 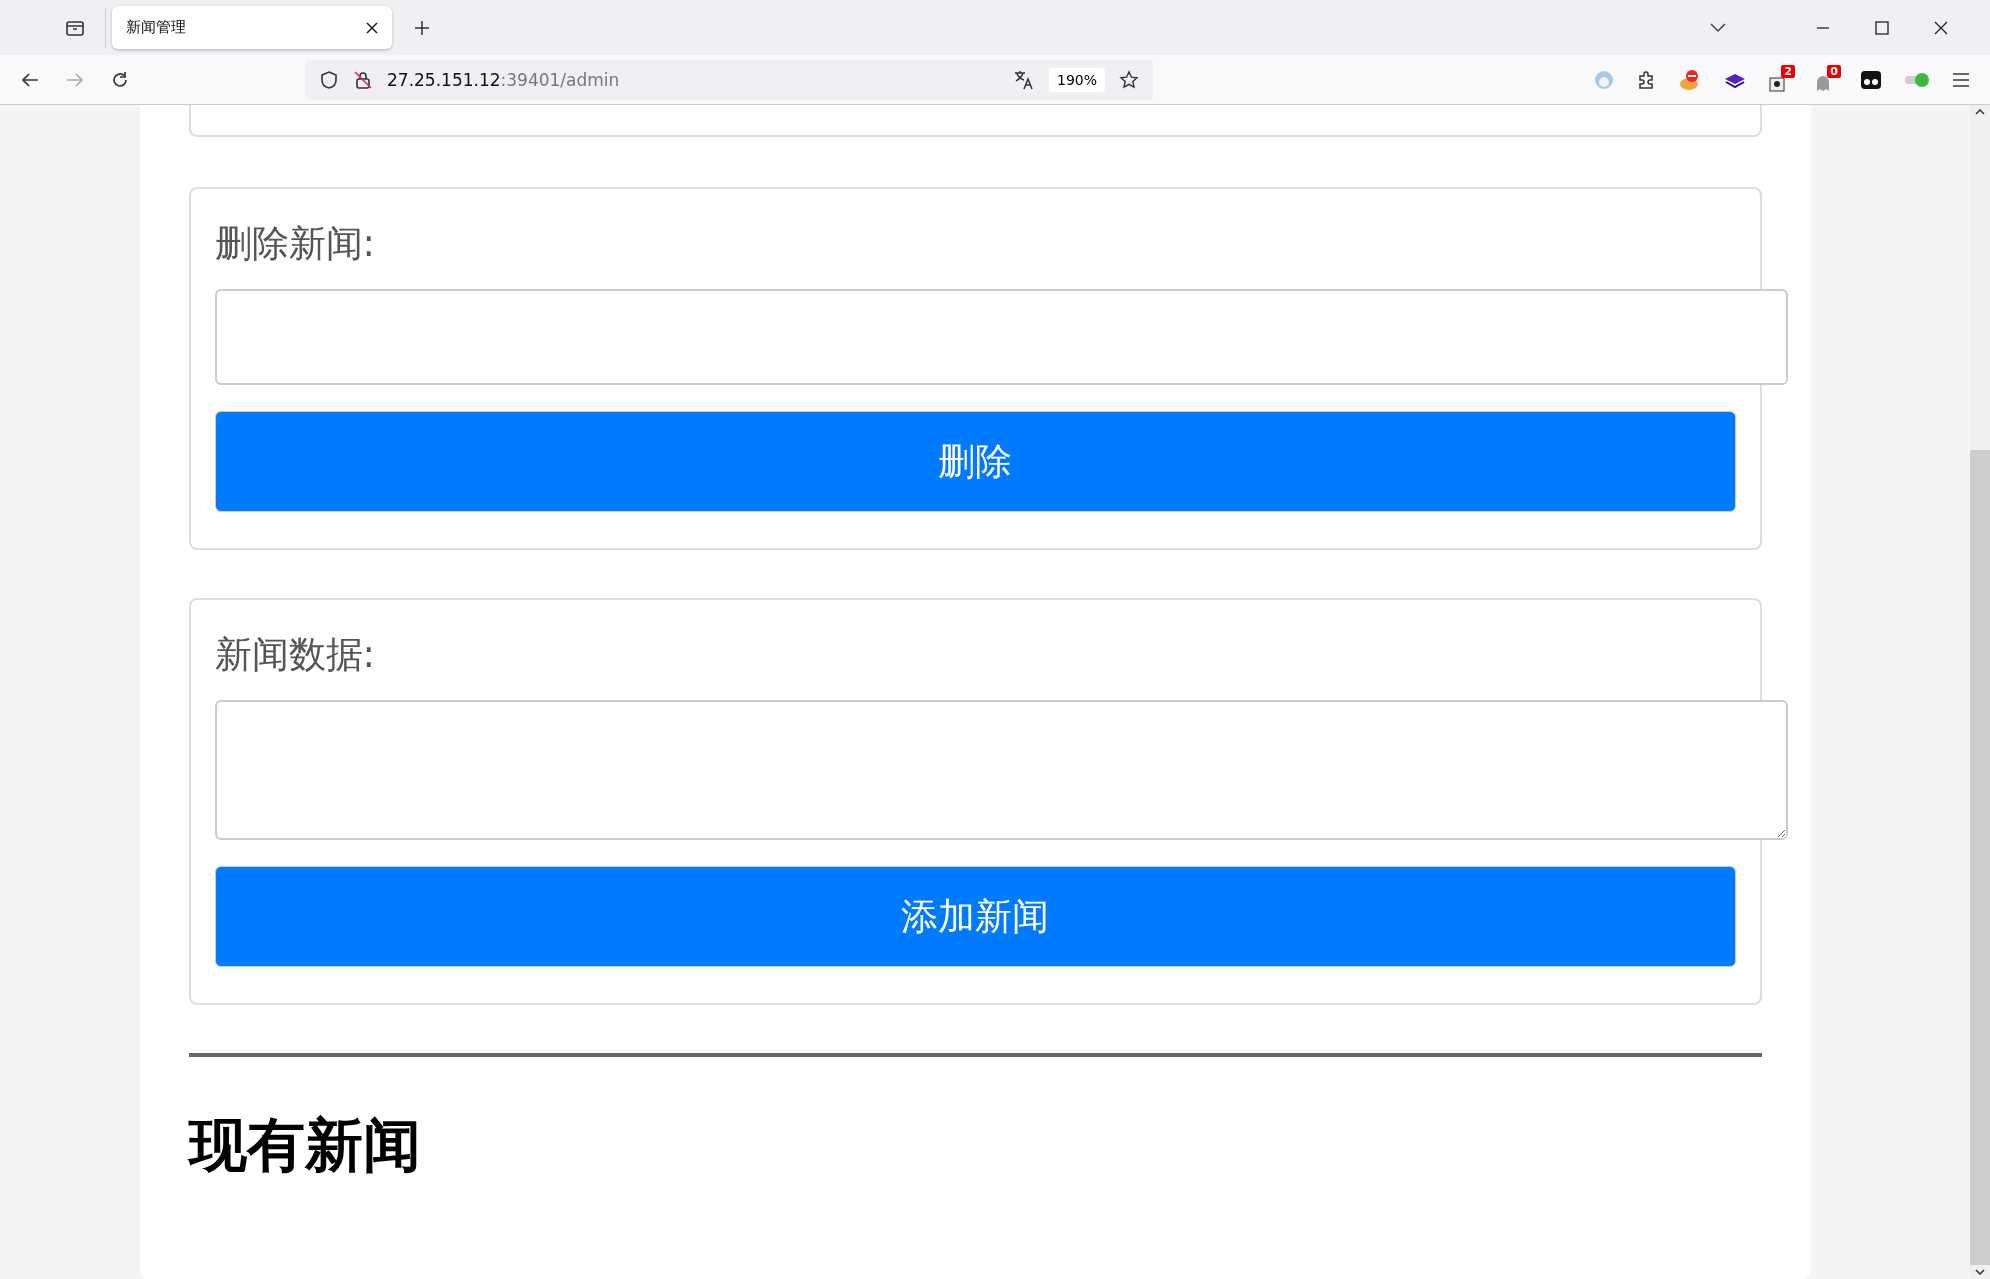 What do you see at coordinates (1826, 79) in the screenshot?
I see `ghost-extension-button: 0` at bounding box center [1826, 79].